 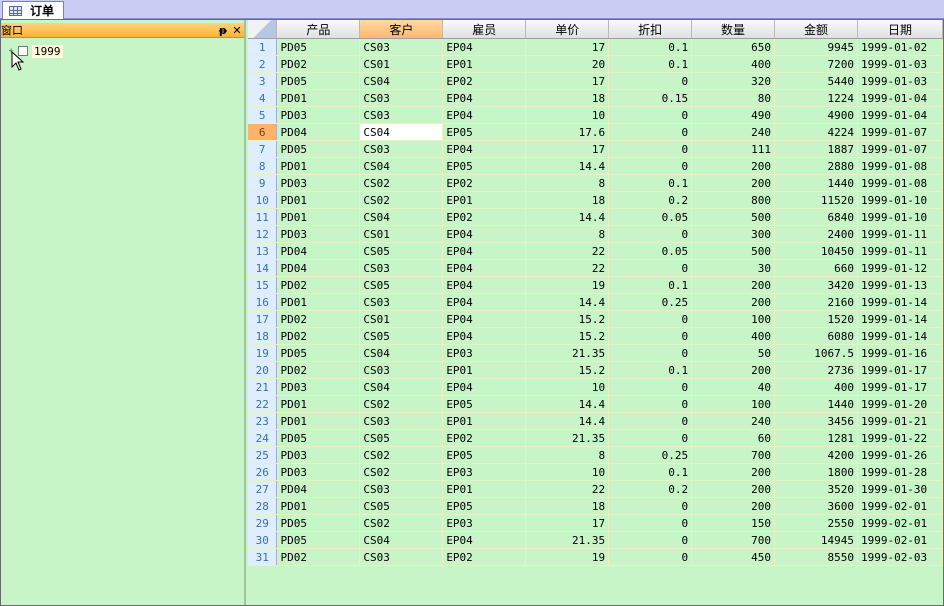 What do you see at coordinates (318, 29) in the screenshot?
I see `column-header-product: 产品` at bounding box center [318, 29].